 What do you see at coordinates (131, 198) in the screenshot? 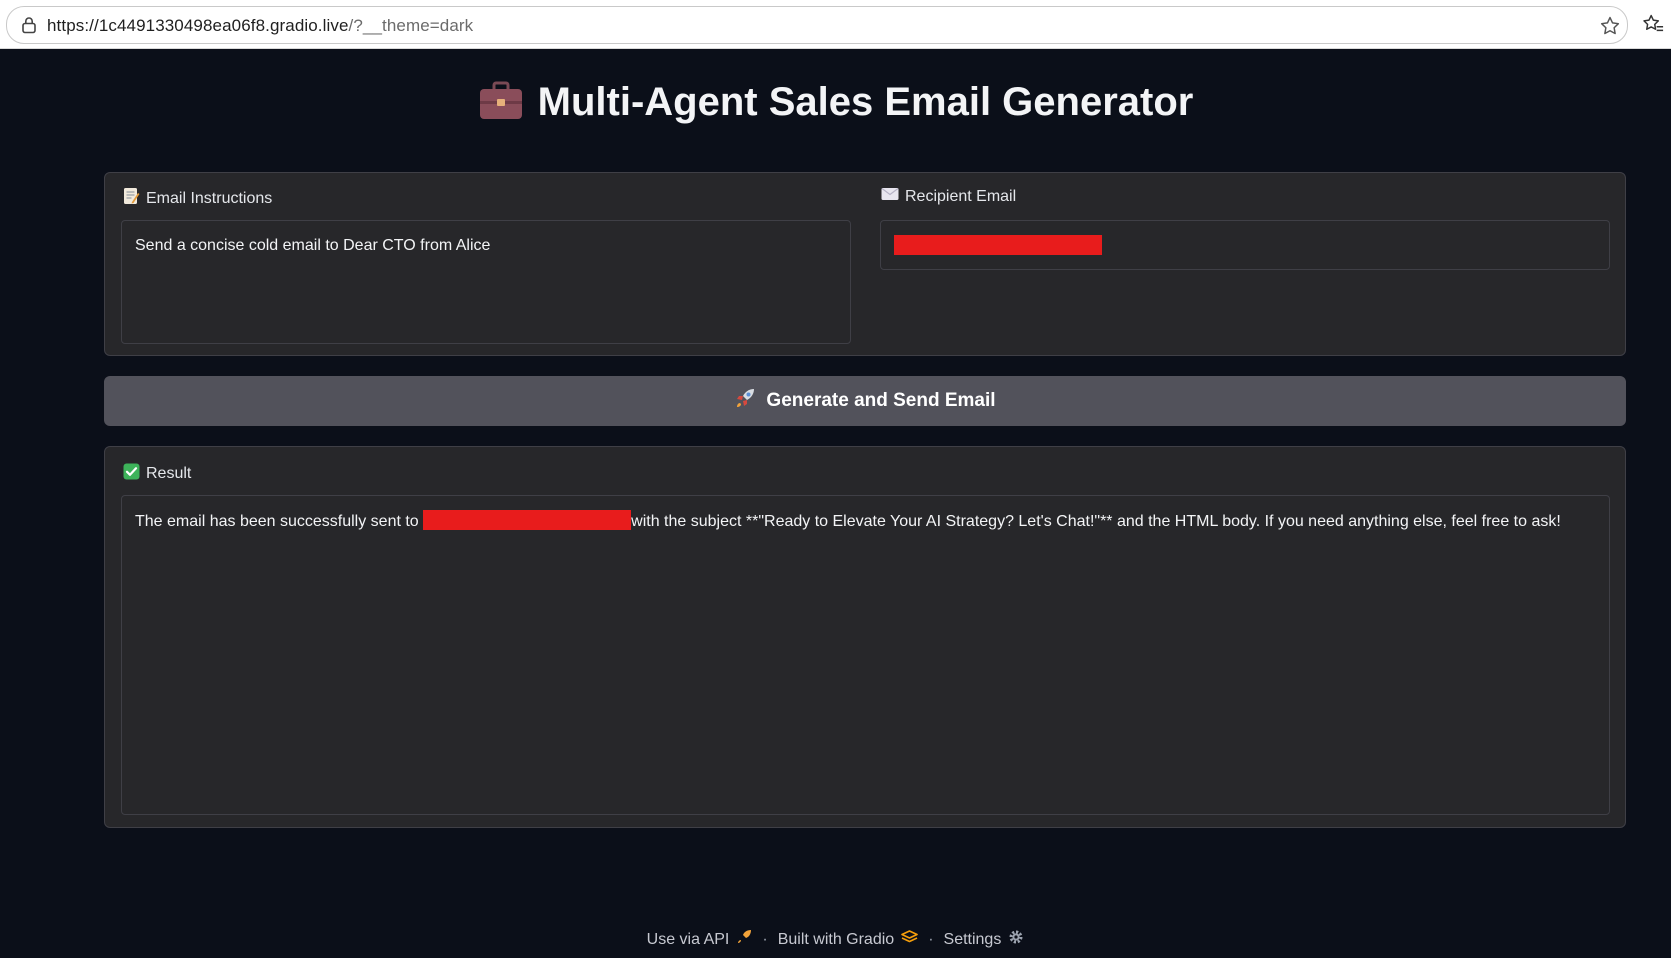
I see `memo-icon` at bounding box center [131, 198].